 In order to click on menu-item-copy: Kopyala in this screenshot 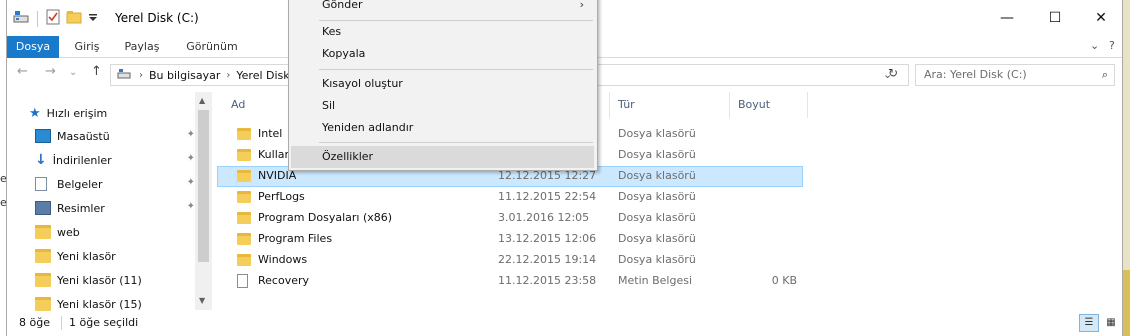, I will do `click(442, 54)`.